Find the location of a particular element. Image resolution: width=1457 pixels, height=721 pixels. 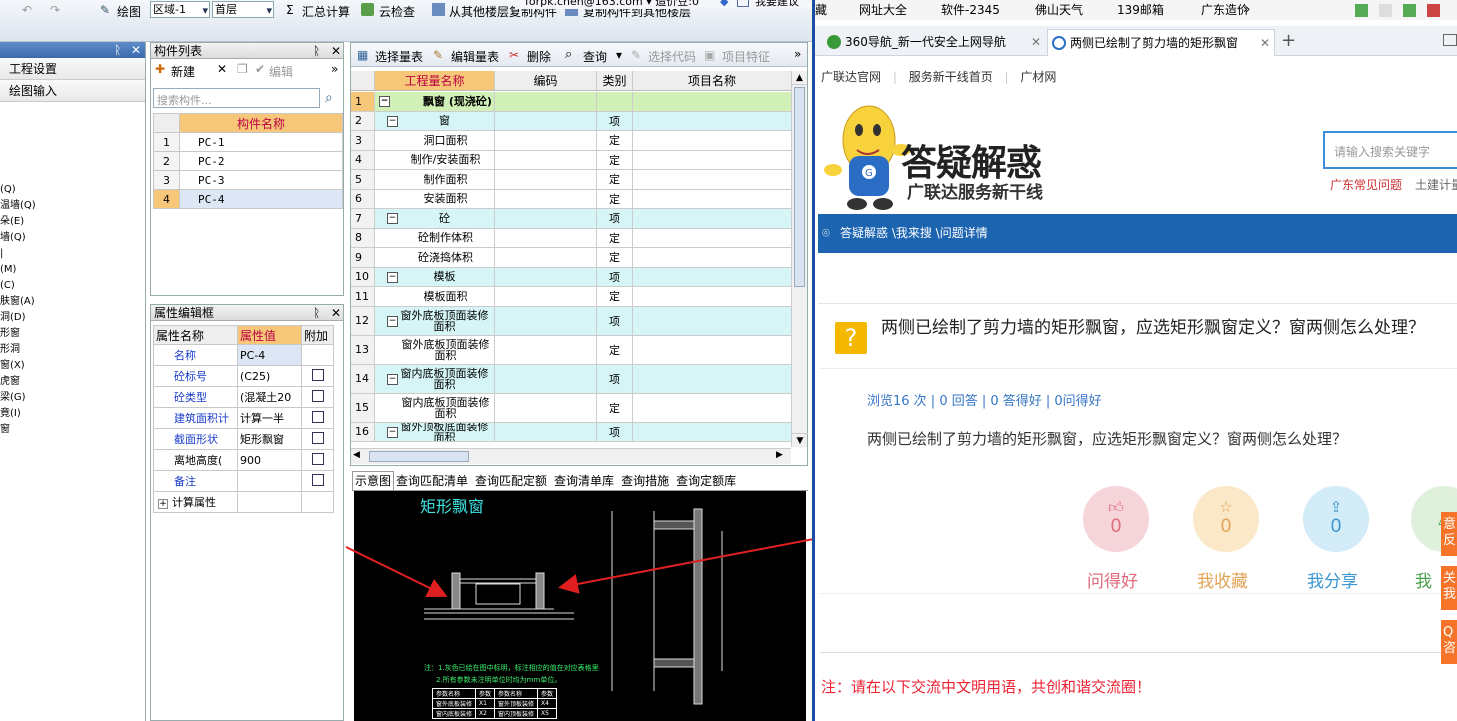

component-name: PC-1 is located at coordinates (261, 142).